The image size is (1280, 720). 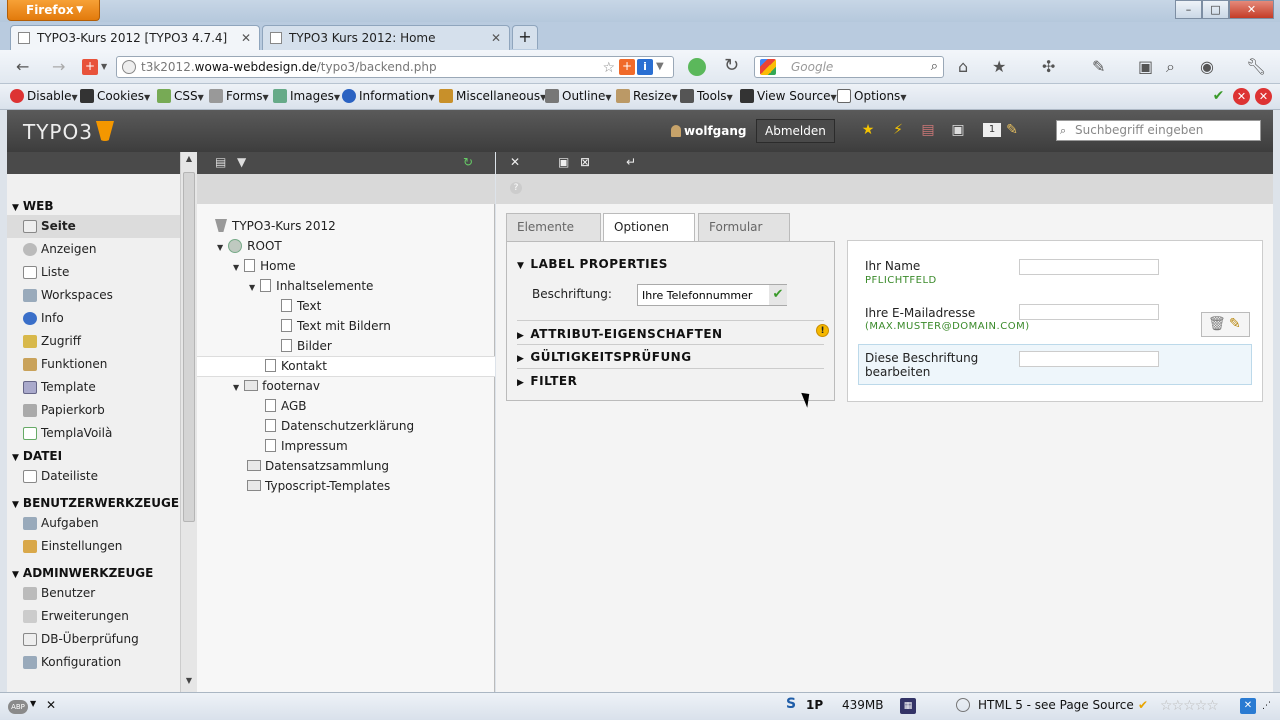 What do you see at coordinates (249, 246) in the screenshot?
I see `tree-node-root: ▼ ROOT` at bounding box center [249, 246].